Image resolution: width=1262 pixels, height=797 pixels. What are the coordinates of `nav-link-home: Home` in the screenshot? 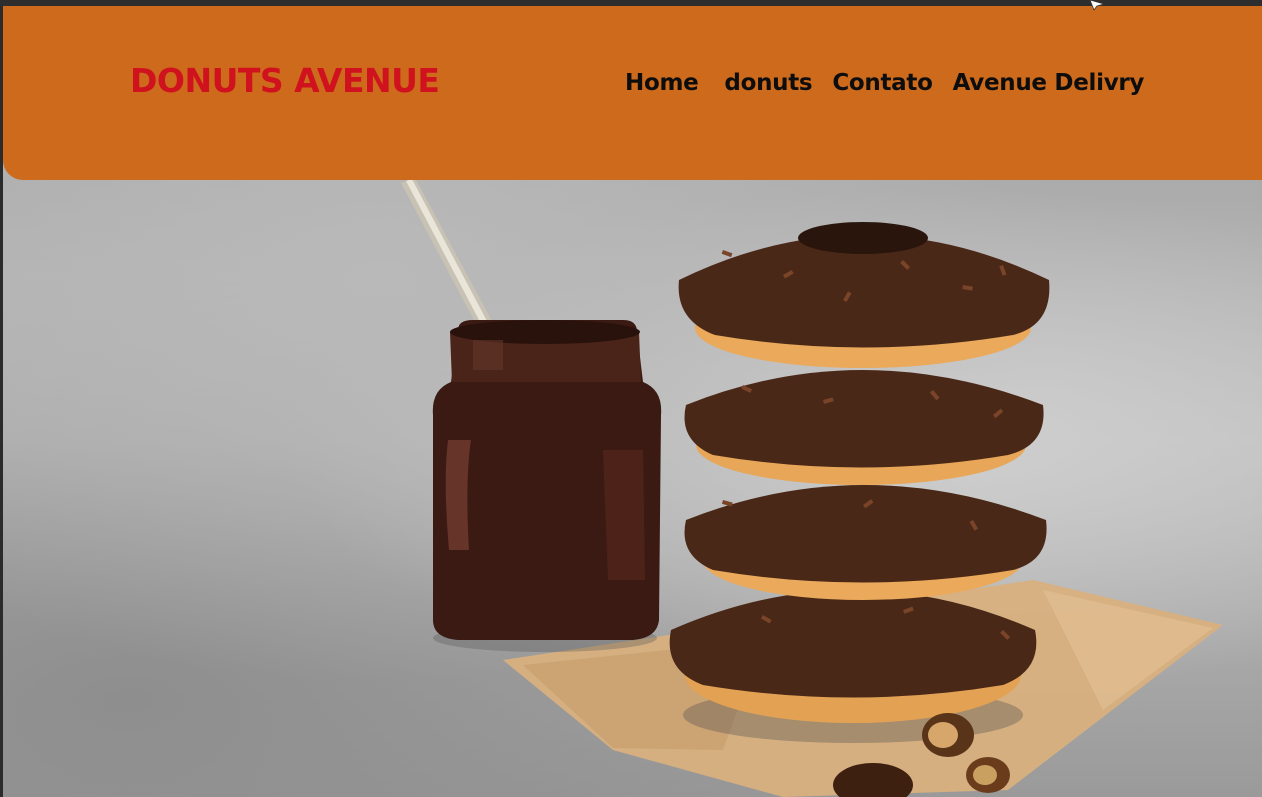 It's located at (662, 83).